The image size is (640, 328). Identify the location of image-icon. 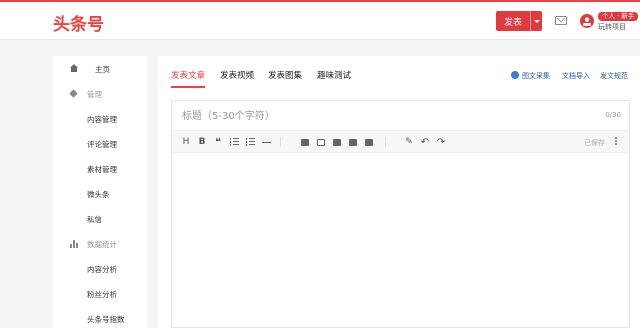
(305, 142).